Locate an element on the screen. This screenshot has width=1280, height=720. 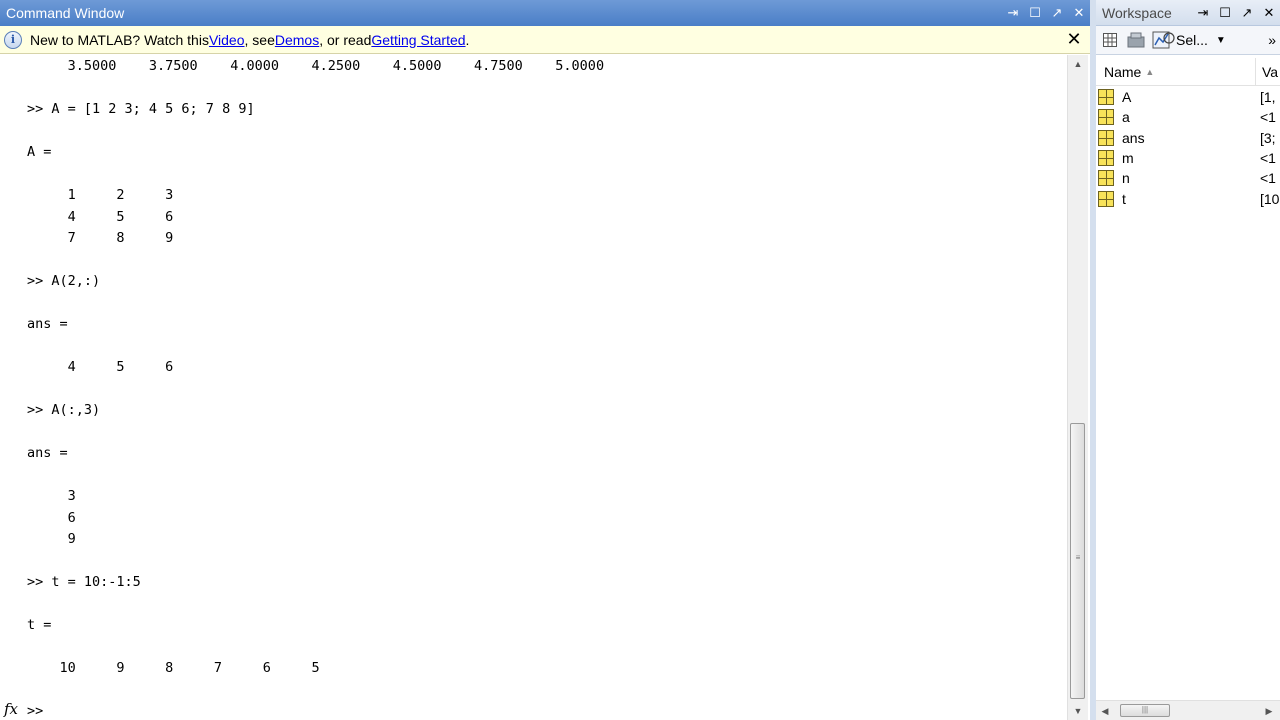
new-variable-icon is located at coordinates (1110, 40).